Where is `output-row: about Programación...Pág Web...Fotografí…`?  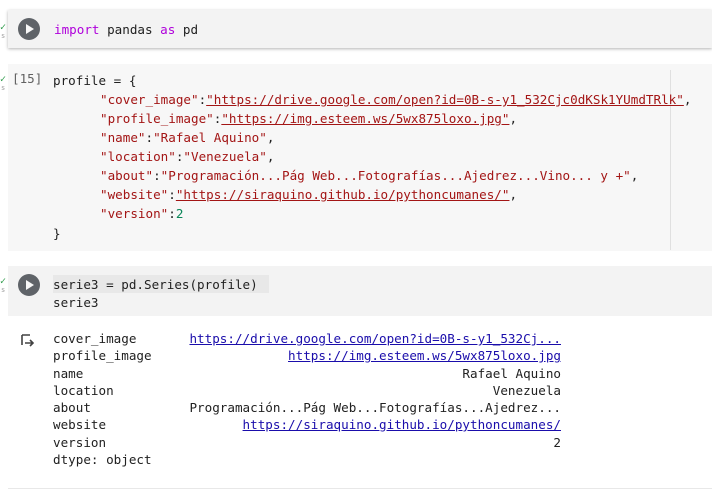 output-row: about Programación...Pág Web...Fotografí… is located at coordinates (307, 407).